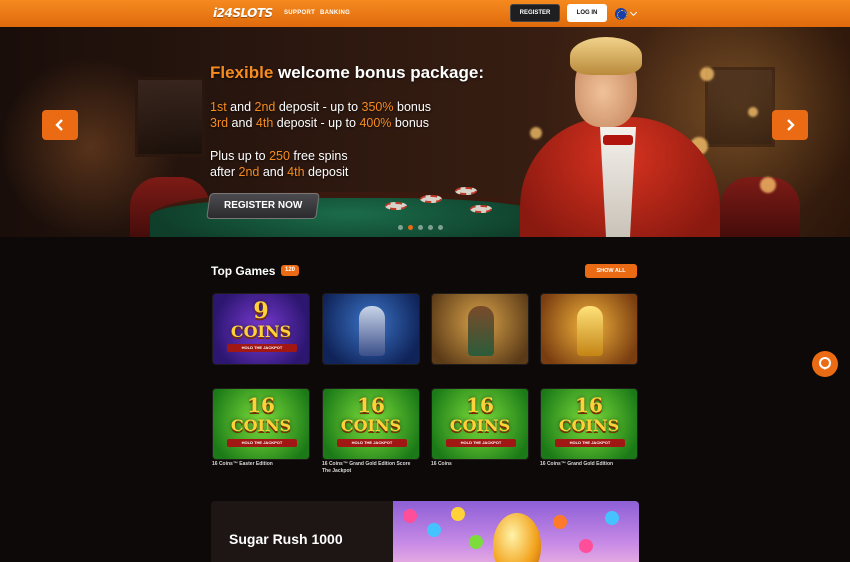 The height and width of the screenshot is (562, 850). Describe the element at coordinates (375, 123) in the screenshot. I see `hero-text: 400%` at that location.